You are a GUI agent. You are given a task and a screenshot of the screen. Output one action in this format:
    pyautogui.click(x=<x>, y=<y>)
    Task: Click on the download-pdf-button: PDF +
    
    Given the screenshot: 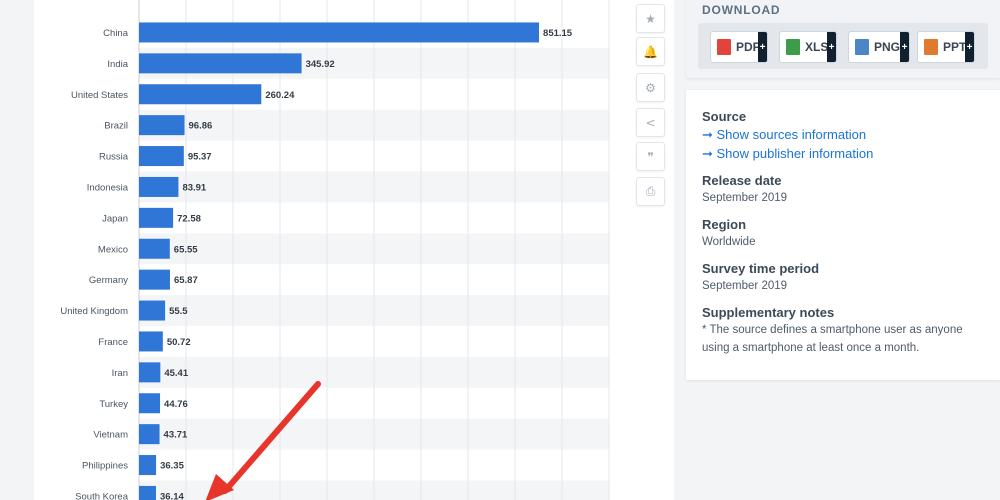 What is the action you would take?
    pyautogui.click(x=739, y=47)
    